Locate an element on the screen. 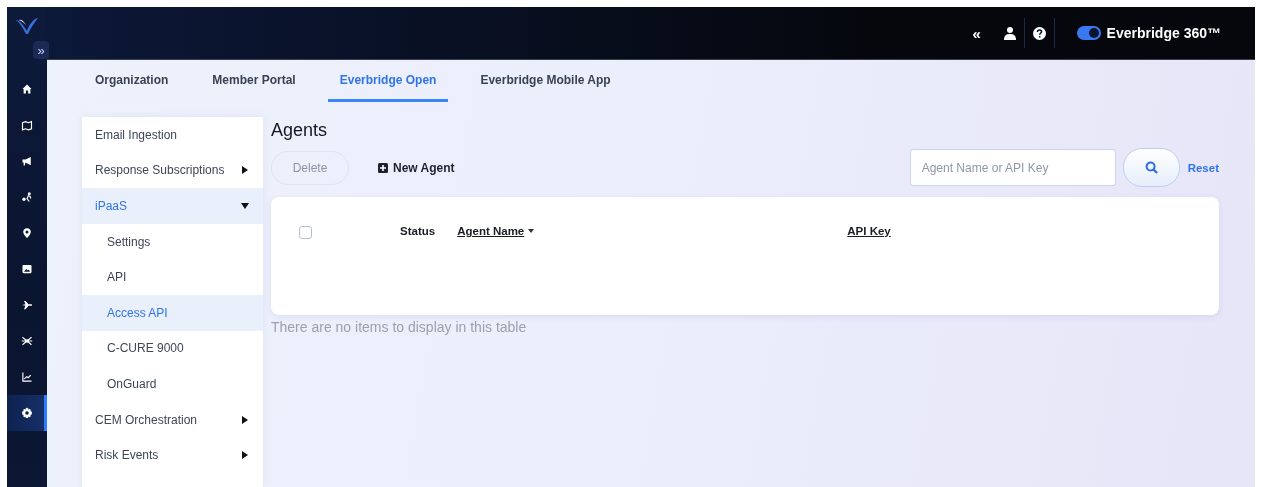 Image resolution: width=1262 pixels, height=487 pixels. column-header: API Key is located at coordinates (869, 231).